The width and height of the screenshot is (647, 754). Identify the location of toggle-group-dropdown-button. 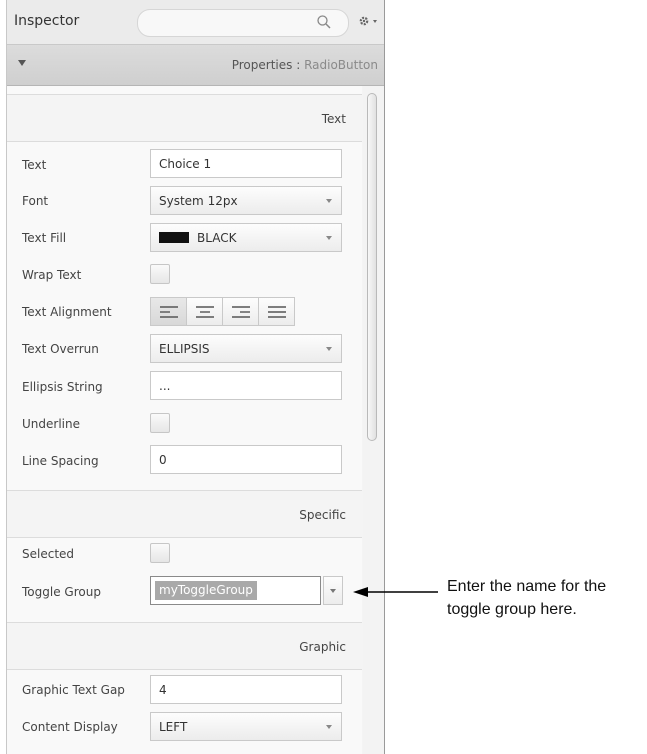
(333, 590).